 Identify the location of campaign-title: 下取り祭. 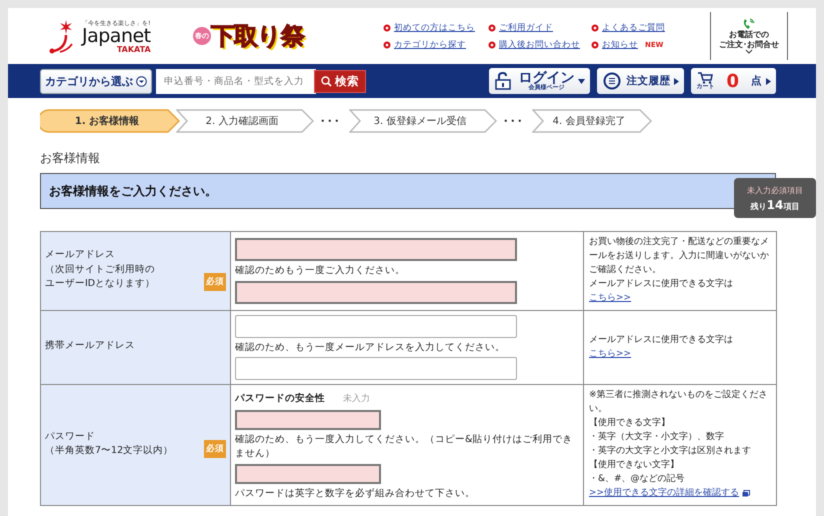
(257, 36).